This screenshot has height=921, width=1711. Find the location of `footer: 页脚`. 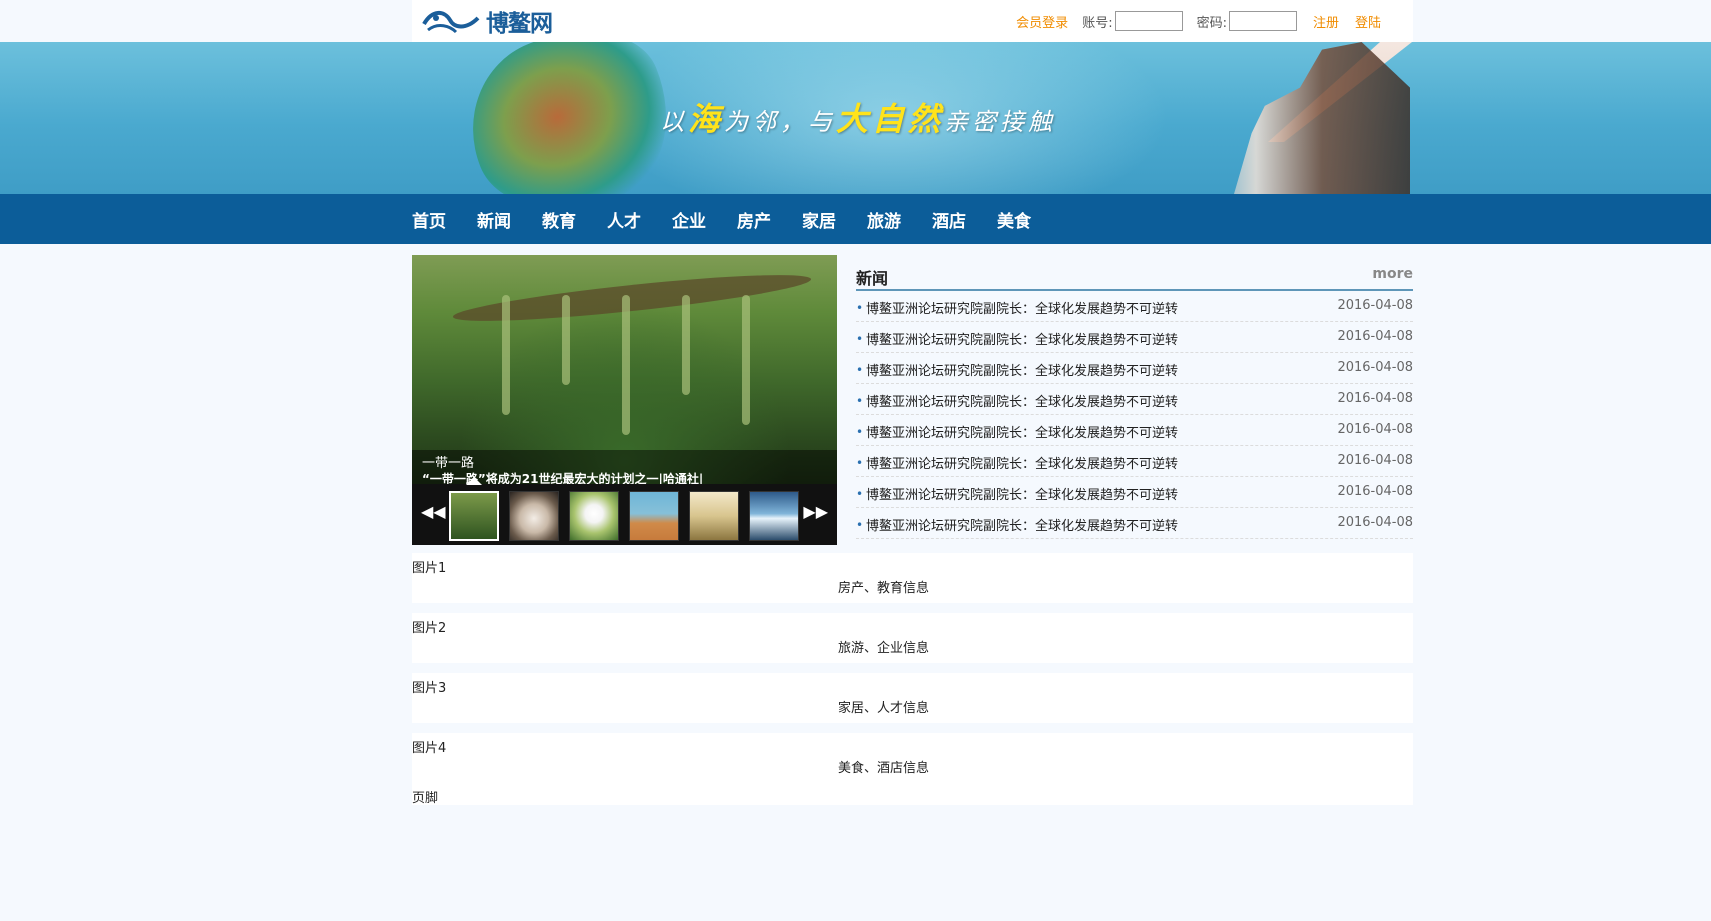

footer: 页脚 is located at coordinates (912, 794).